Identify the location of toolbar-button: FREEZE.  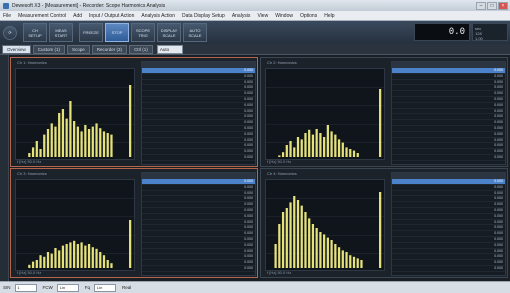
(91, 32).